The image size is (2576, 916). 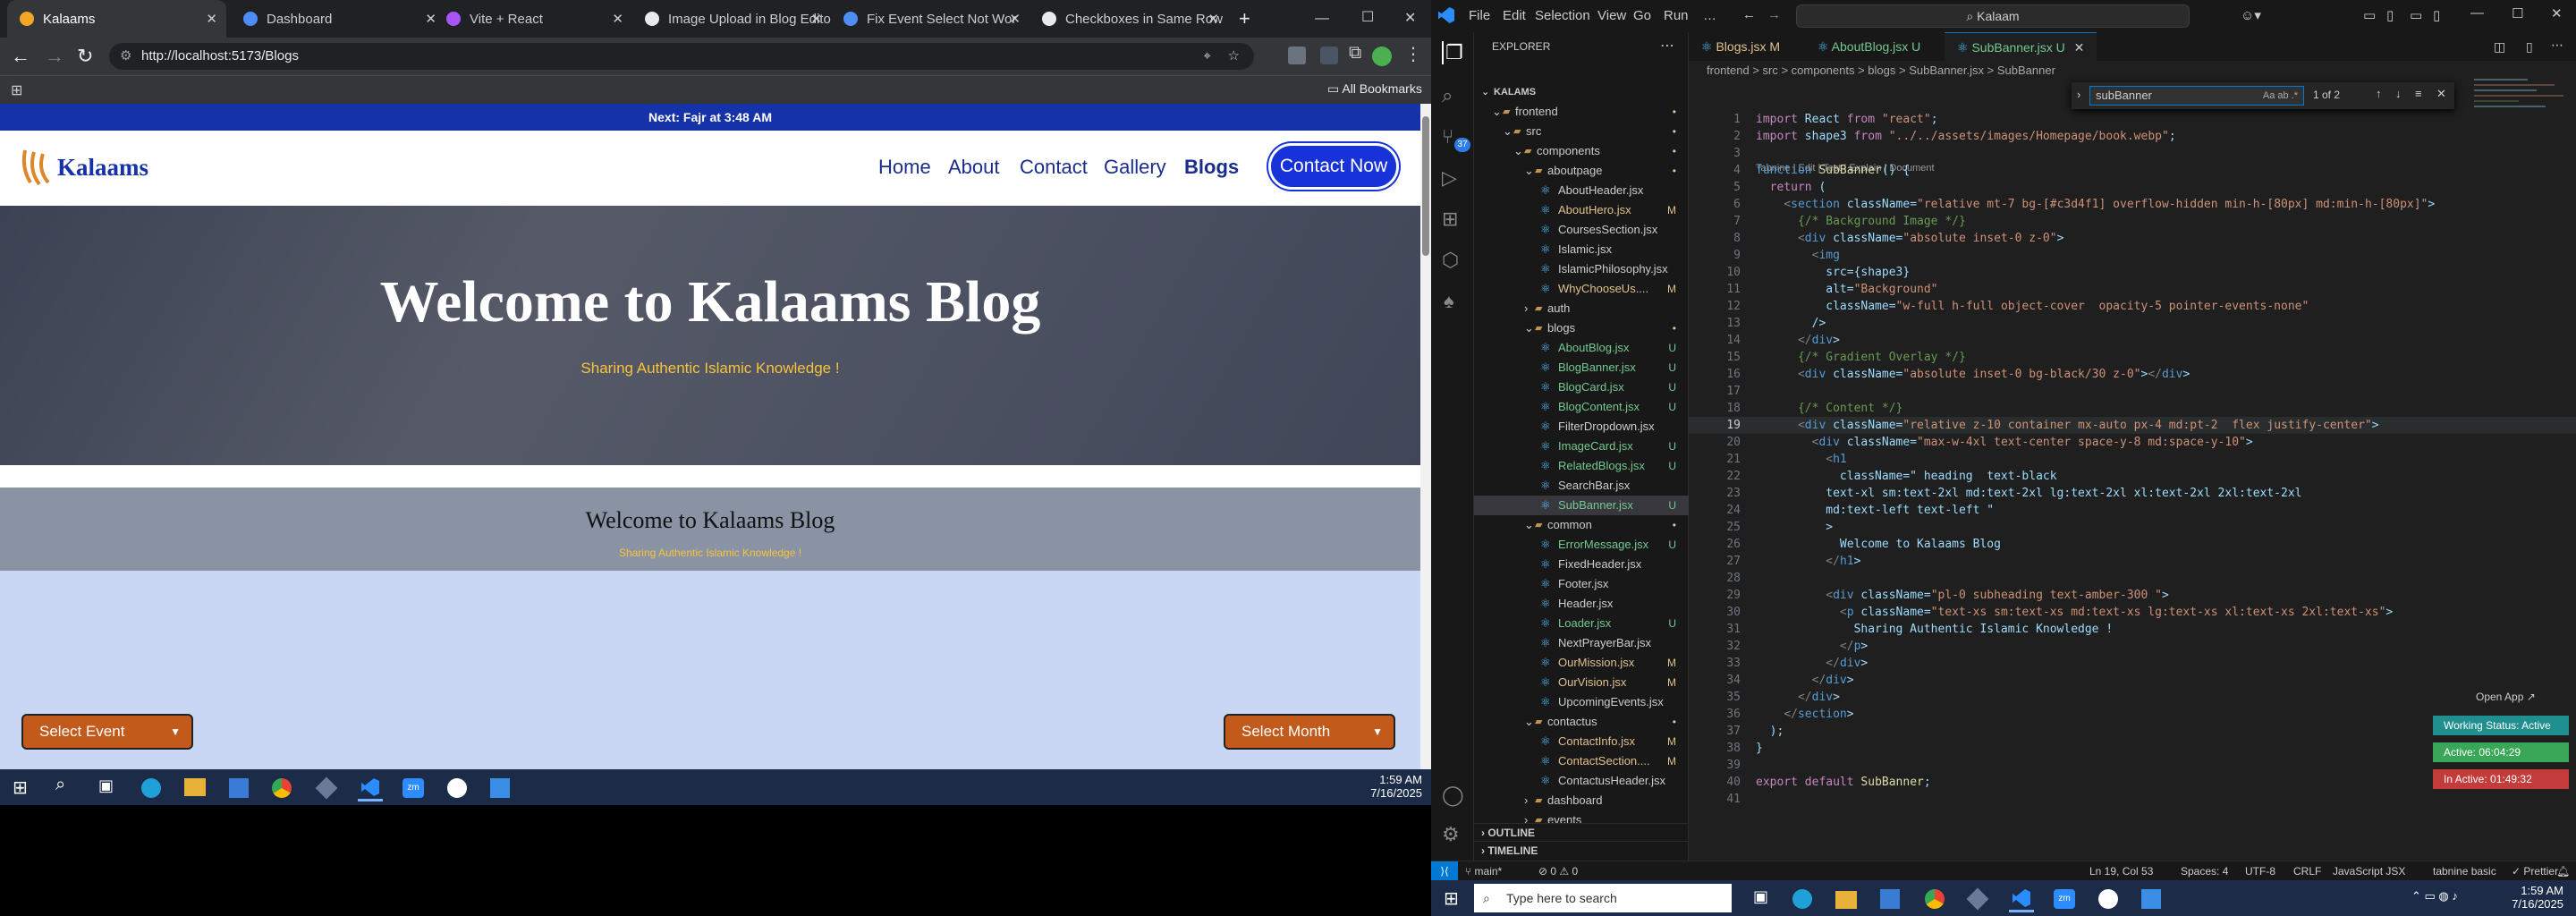 What do you see at coordinates (1382, 786) in the screenshot?
I see `left-clock: 1:59 AM 7/16/2025` at bounding box center [1382, 786].